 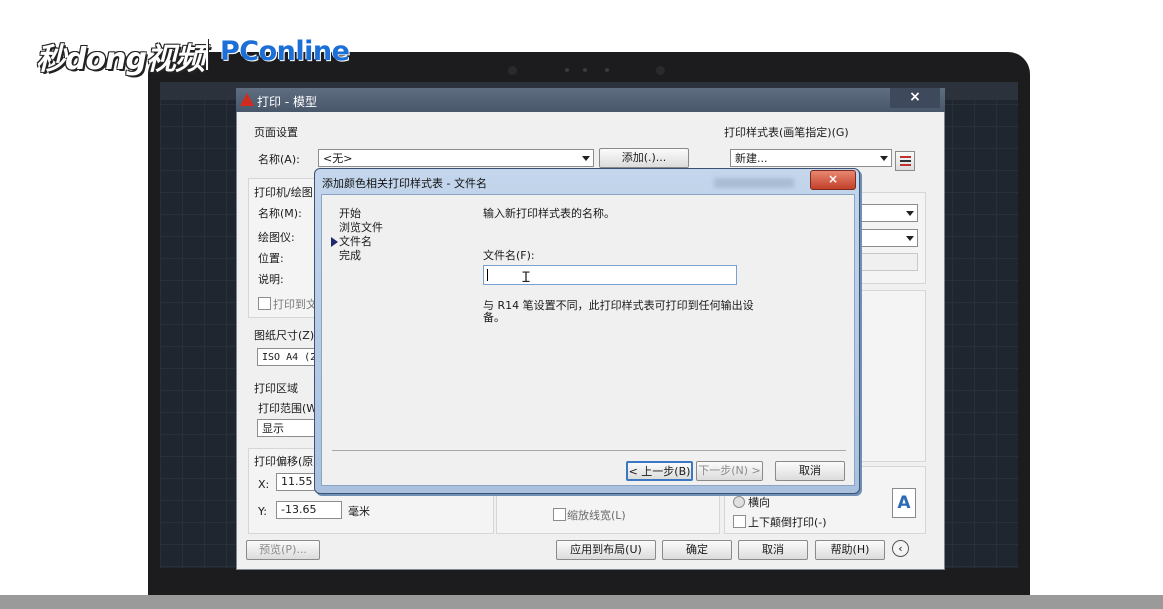 What do you see at coordinates (596, 515) in the screenshot?
I see `scale-lineweights-label: 缩放线宽(L)` at bounding box center [596, 515].